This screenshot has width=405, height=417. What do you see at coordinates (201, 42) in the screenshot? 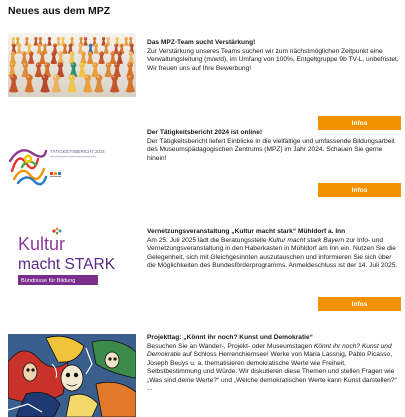
I see `news-headline: Das MPZ-Team sucht Verstärkung!` at bounding box center [201, 42].